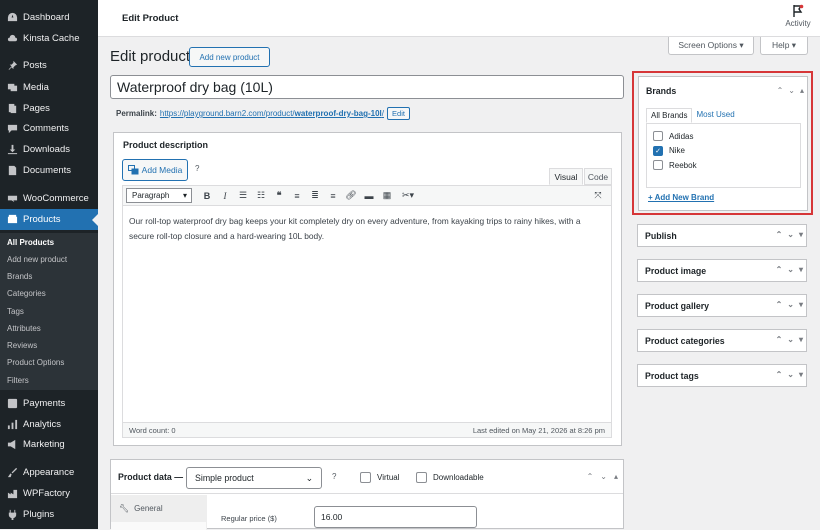 This screenshot has width=820, height=530. I want to click on menu-item-documents: Documents, so click(49, 170).